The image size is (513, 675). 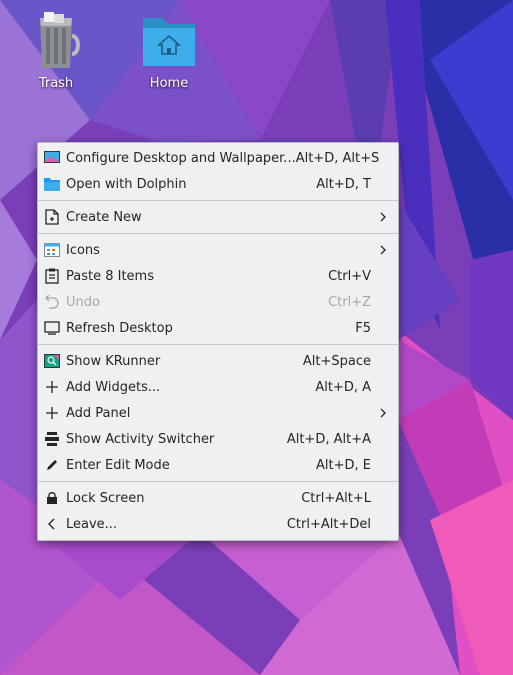 I want to click on menu-item-shortcut: Alt+D, T, so click(x=343, y=184).